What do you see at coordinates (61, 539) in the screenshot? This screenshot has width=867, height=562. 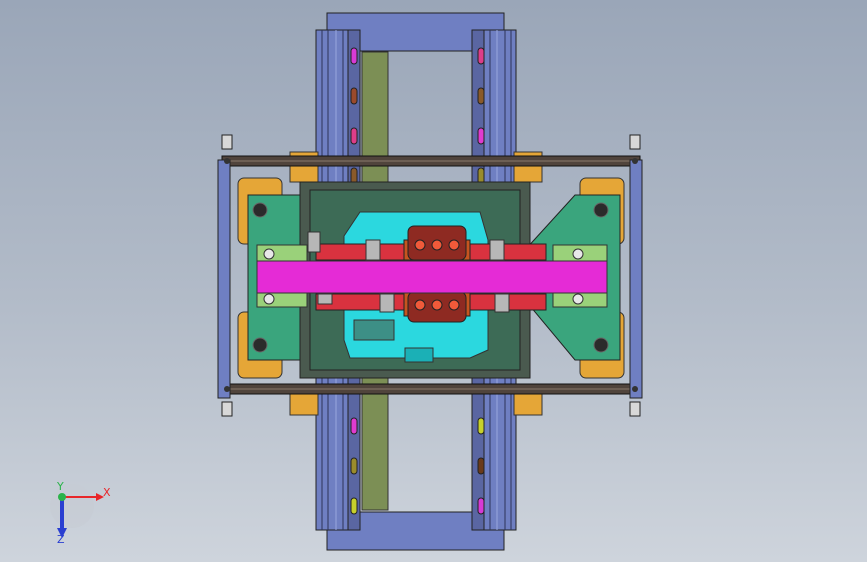 I see `triad-z-label: Z` at bounding box center [61, 539].